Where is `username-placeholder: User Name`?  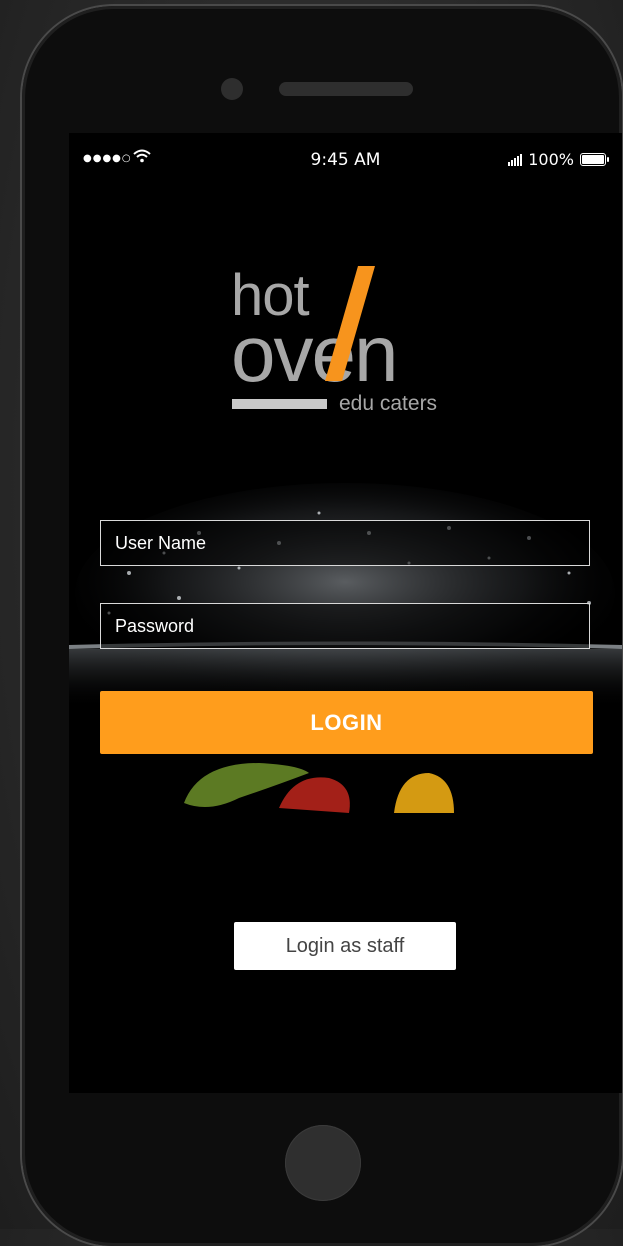 username-placeholder: User Name is located at coordinates (161, 542).